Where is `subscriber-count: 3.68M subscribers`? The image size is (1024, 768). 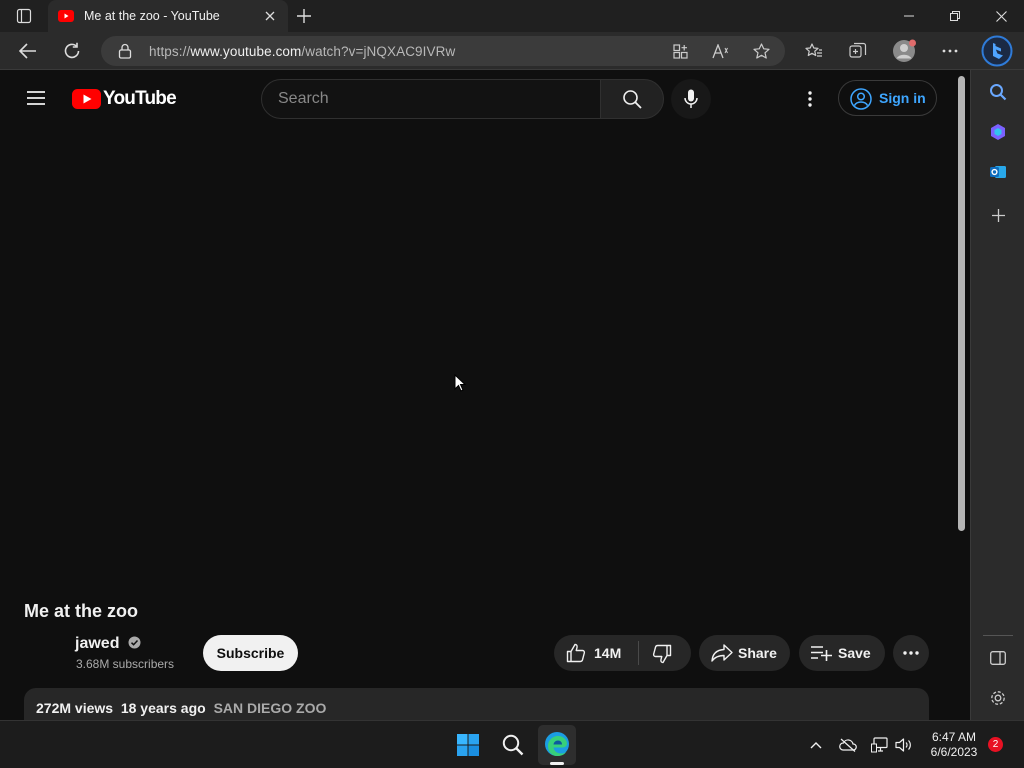
subscriber-count: 3.68M subscribers is located at coordinates (125, 664).